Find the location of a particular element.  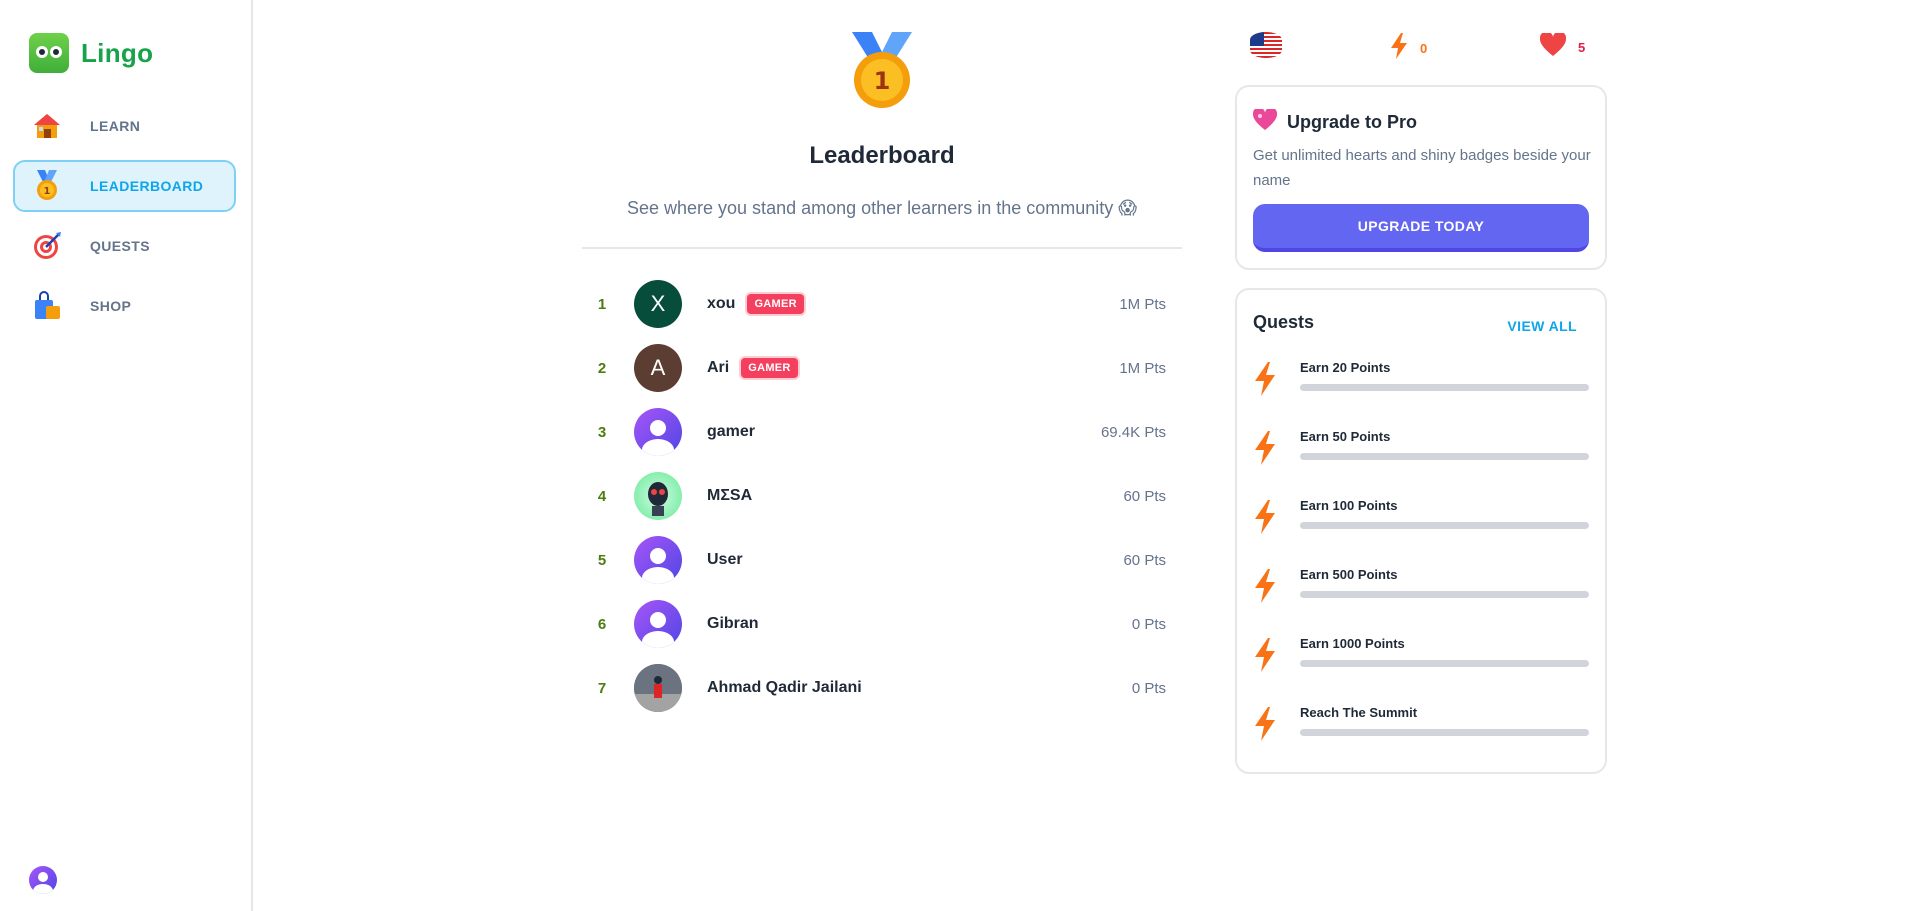

user-name: xou is located at coordinates (721, 303).